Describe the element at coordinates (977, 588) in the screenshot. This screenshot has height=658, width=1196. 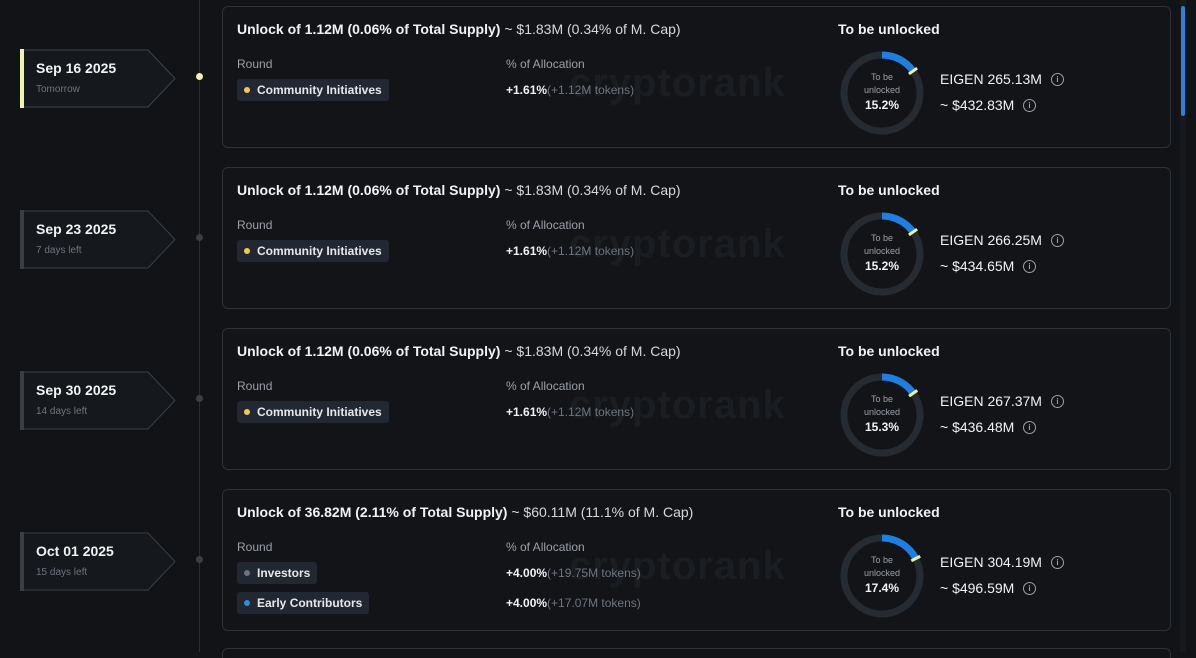
I see `usd-remaining: ~ $496.59M` at that location.